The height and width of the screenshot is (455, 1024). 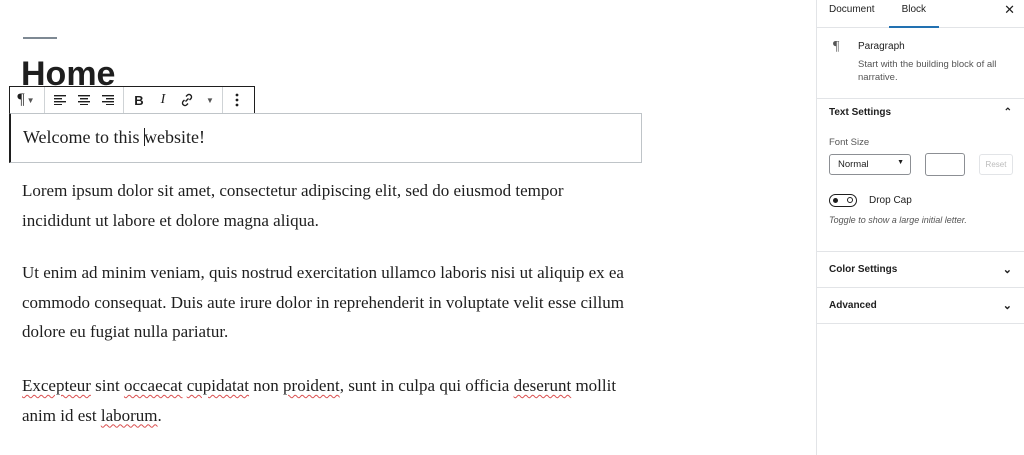 I want to click on align-left-icon, so click(x=60, y=100).